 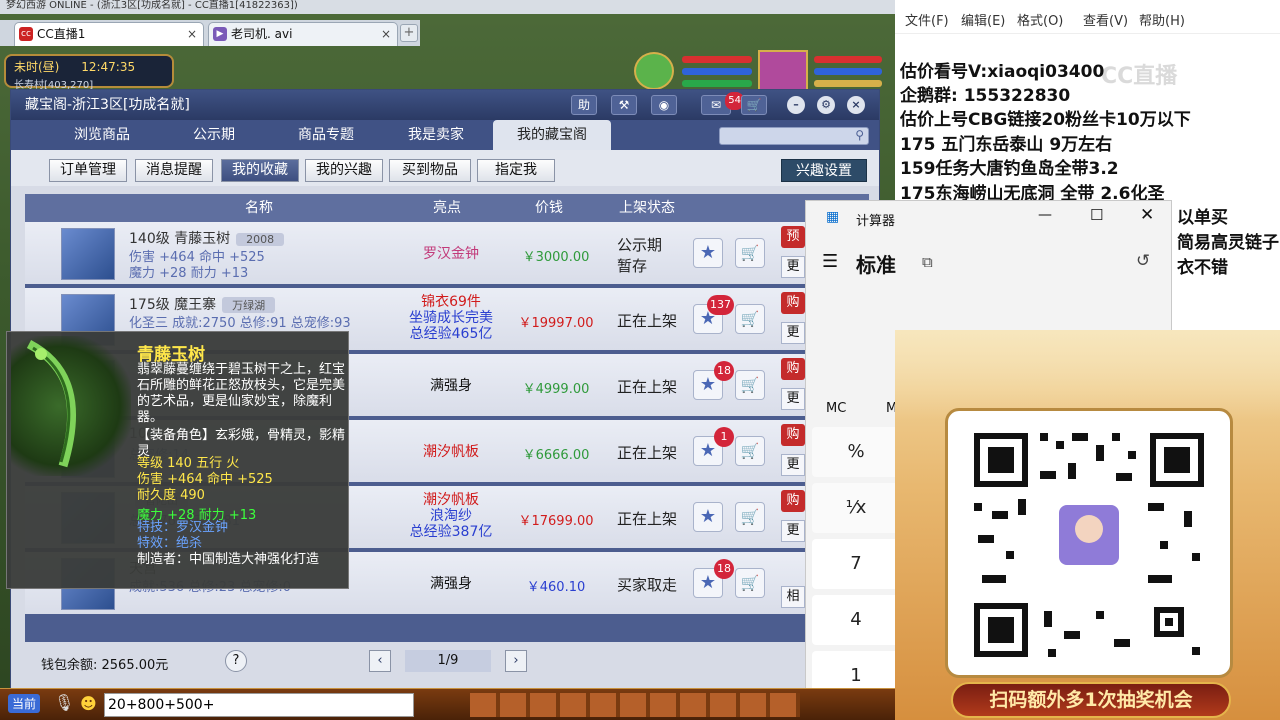 I want to click on menu-help: 帮助(H), so click(x=1162, y=19).